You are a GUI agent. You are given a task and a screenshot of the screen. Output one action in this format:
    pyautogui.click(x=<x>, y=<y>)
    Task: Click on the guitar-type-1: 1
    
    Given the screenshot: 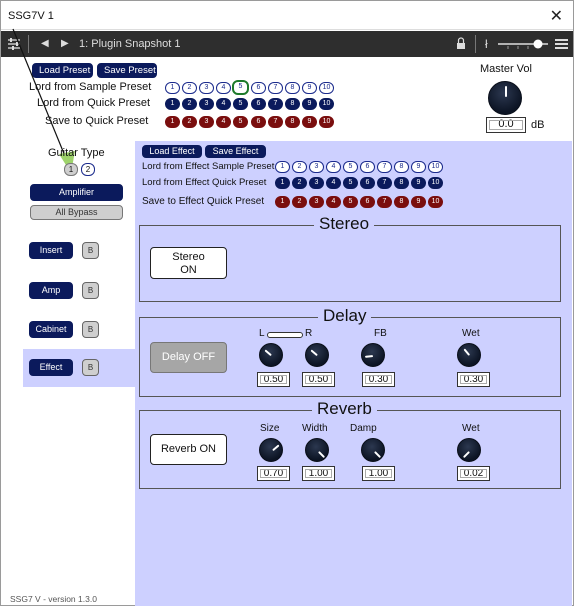 What is the action you would take?
    pyautogui.click(x=71, y=169)
    